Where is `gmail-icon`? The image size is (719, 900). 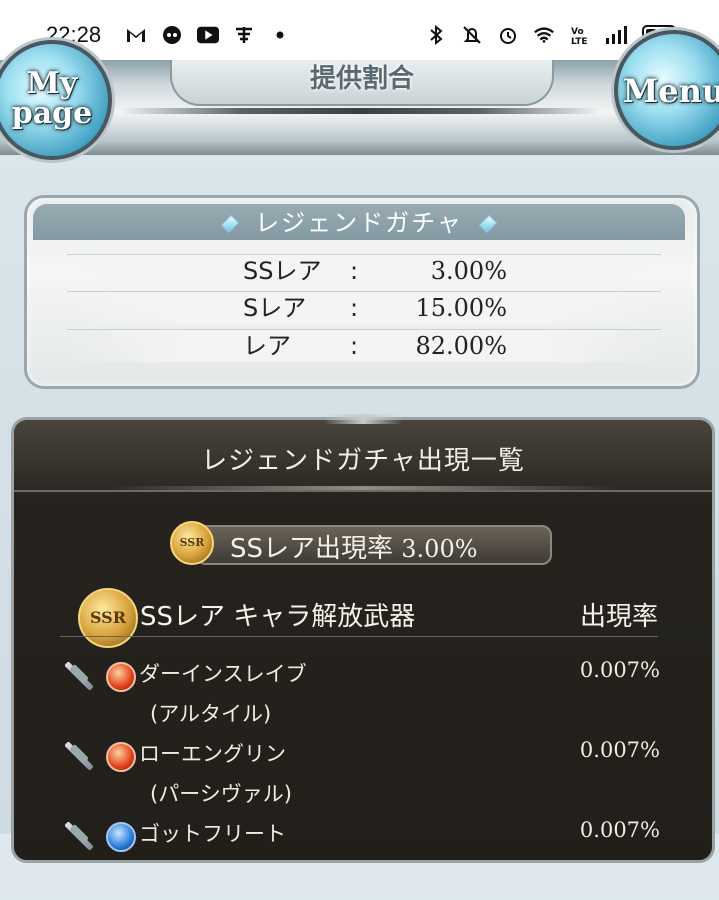 gmail-icon is located at coordinates (136, 35).